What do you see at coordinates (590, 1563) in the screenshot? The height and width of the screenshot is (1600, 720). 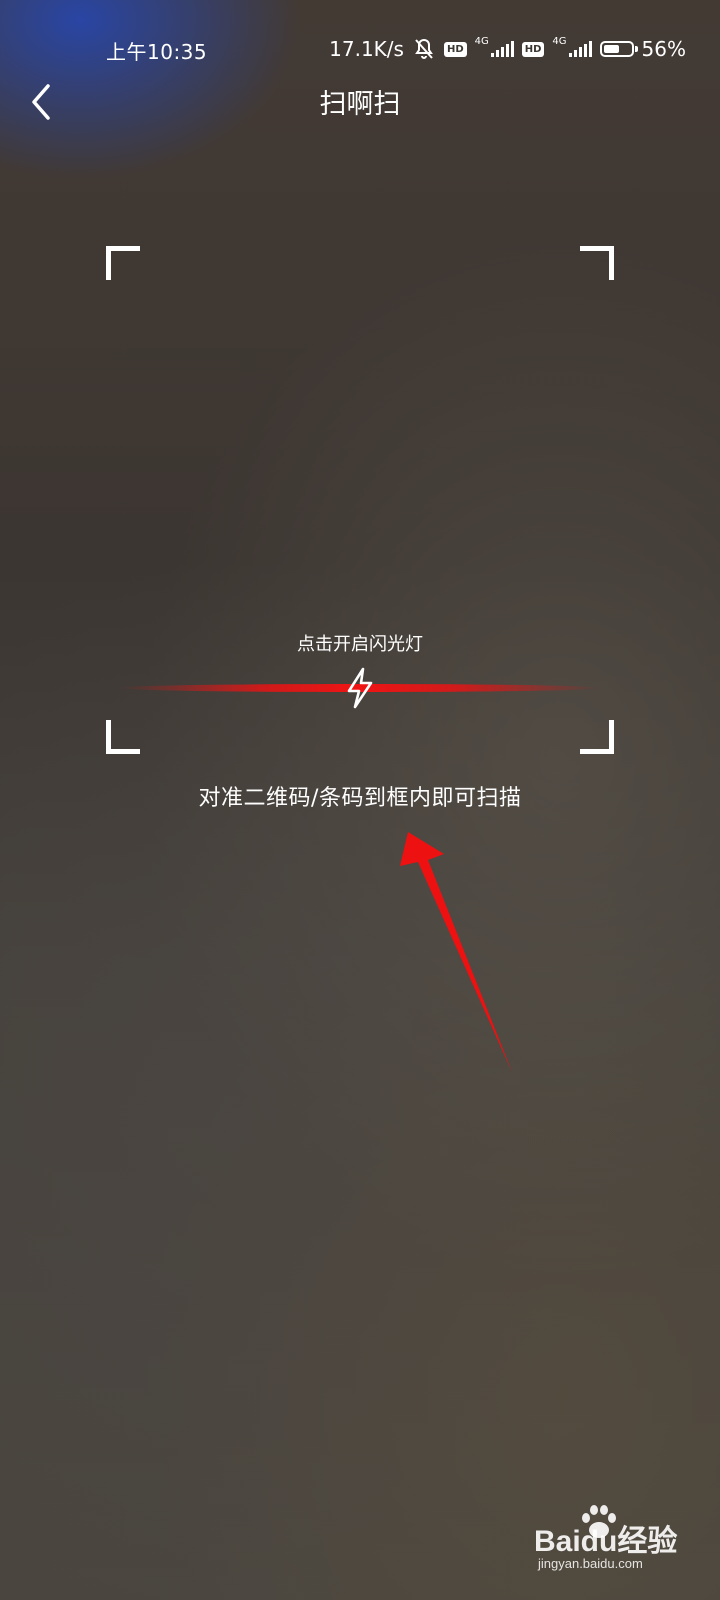 I see `watermark-url: jingyan.baidu.com` at bounding box center [590, 1563].